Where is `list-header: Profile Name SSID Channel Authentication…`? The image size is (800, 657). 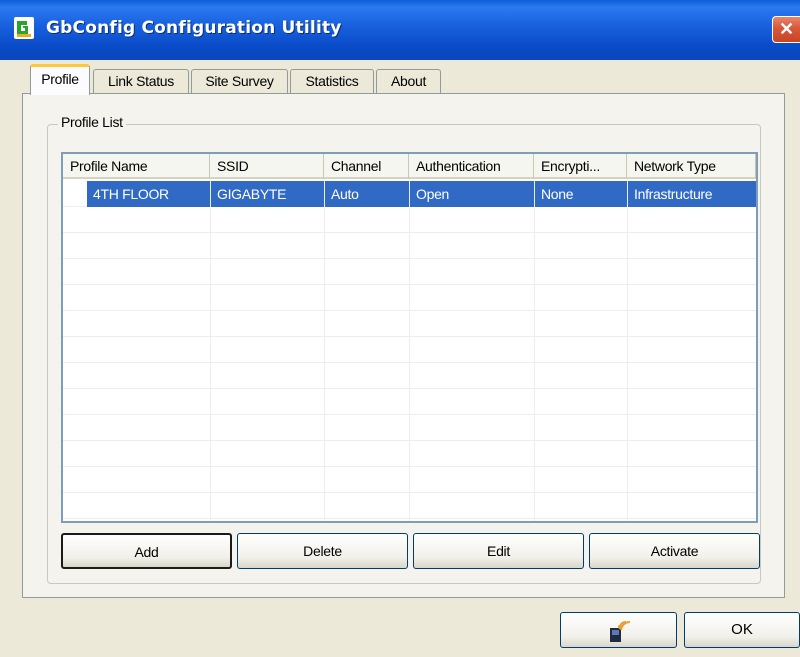
list-header: Profile Name SSID Channel Authentication… is located at coordinates (409, 166).